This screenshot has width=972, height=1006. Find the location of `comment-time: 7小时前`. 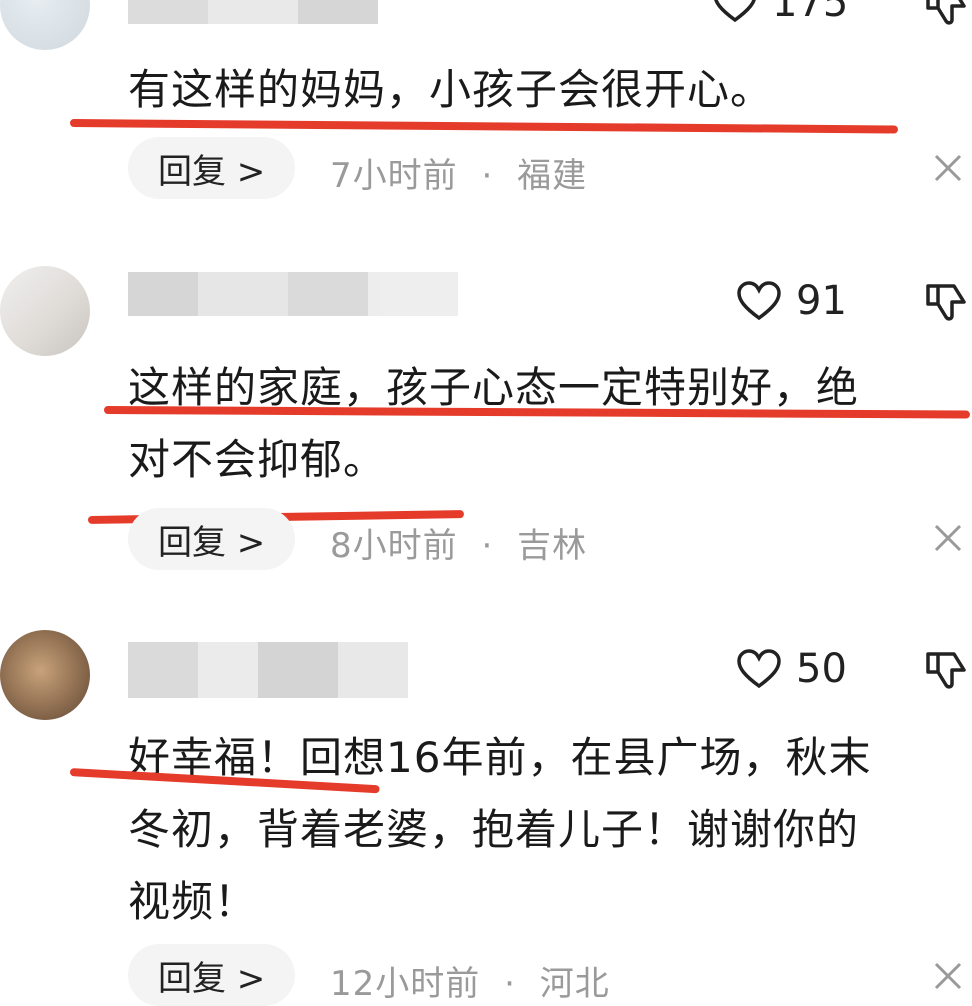

comment-time: 7小时前 is located at coordinates (394, 176).